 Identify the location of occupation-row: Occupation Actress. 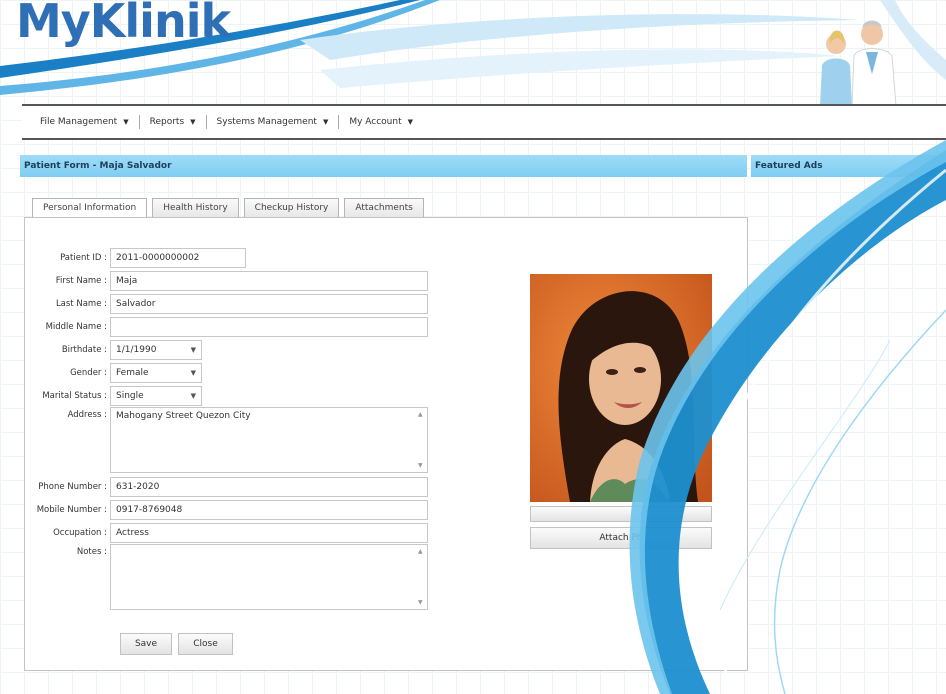
(229, 533).